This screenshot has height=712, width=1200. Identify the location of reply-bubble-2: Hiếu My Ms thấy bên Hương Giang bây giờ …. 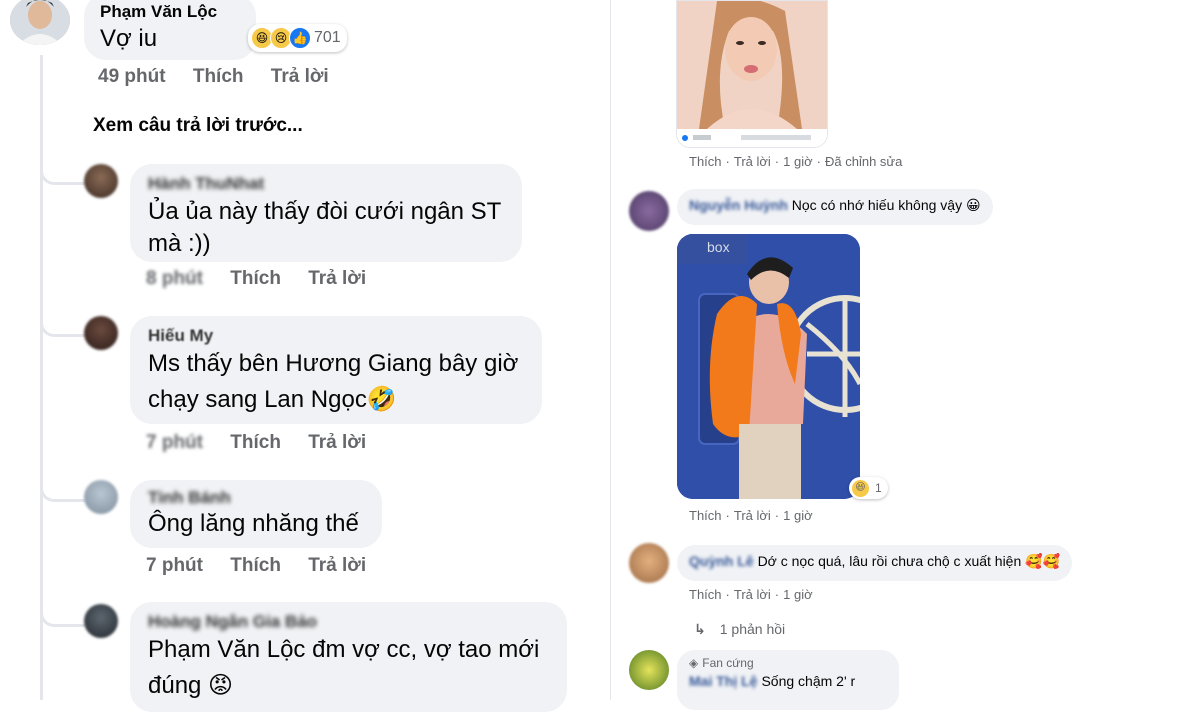
(336, 370).